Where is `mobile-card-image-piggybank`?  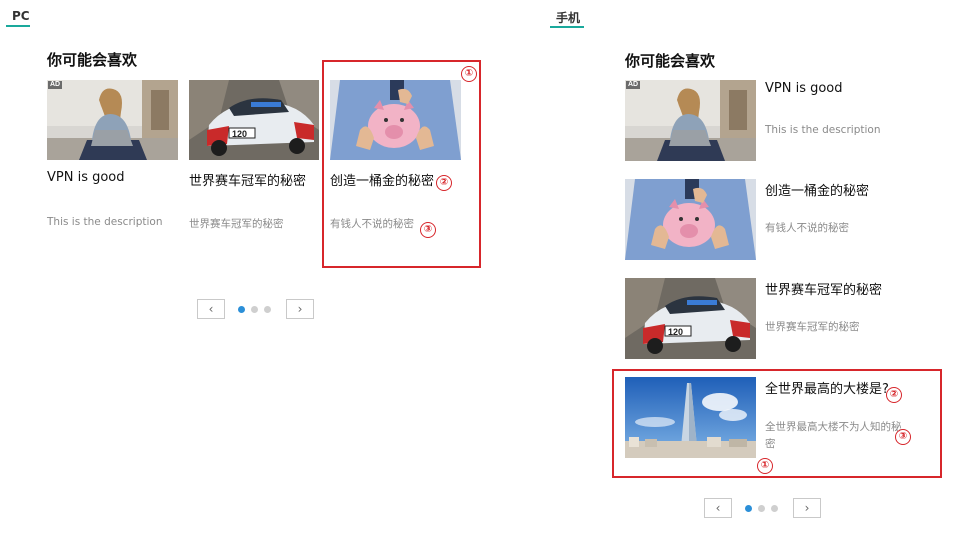 mobile-card-image-piggybank is located at coordinates (690, 219).